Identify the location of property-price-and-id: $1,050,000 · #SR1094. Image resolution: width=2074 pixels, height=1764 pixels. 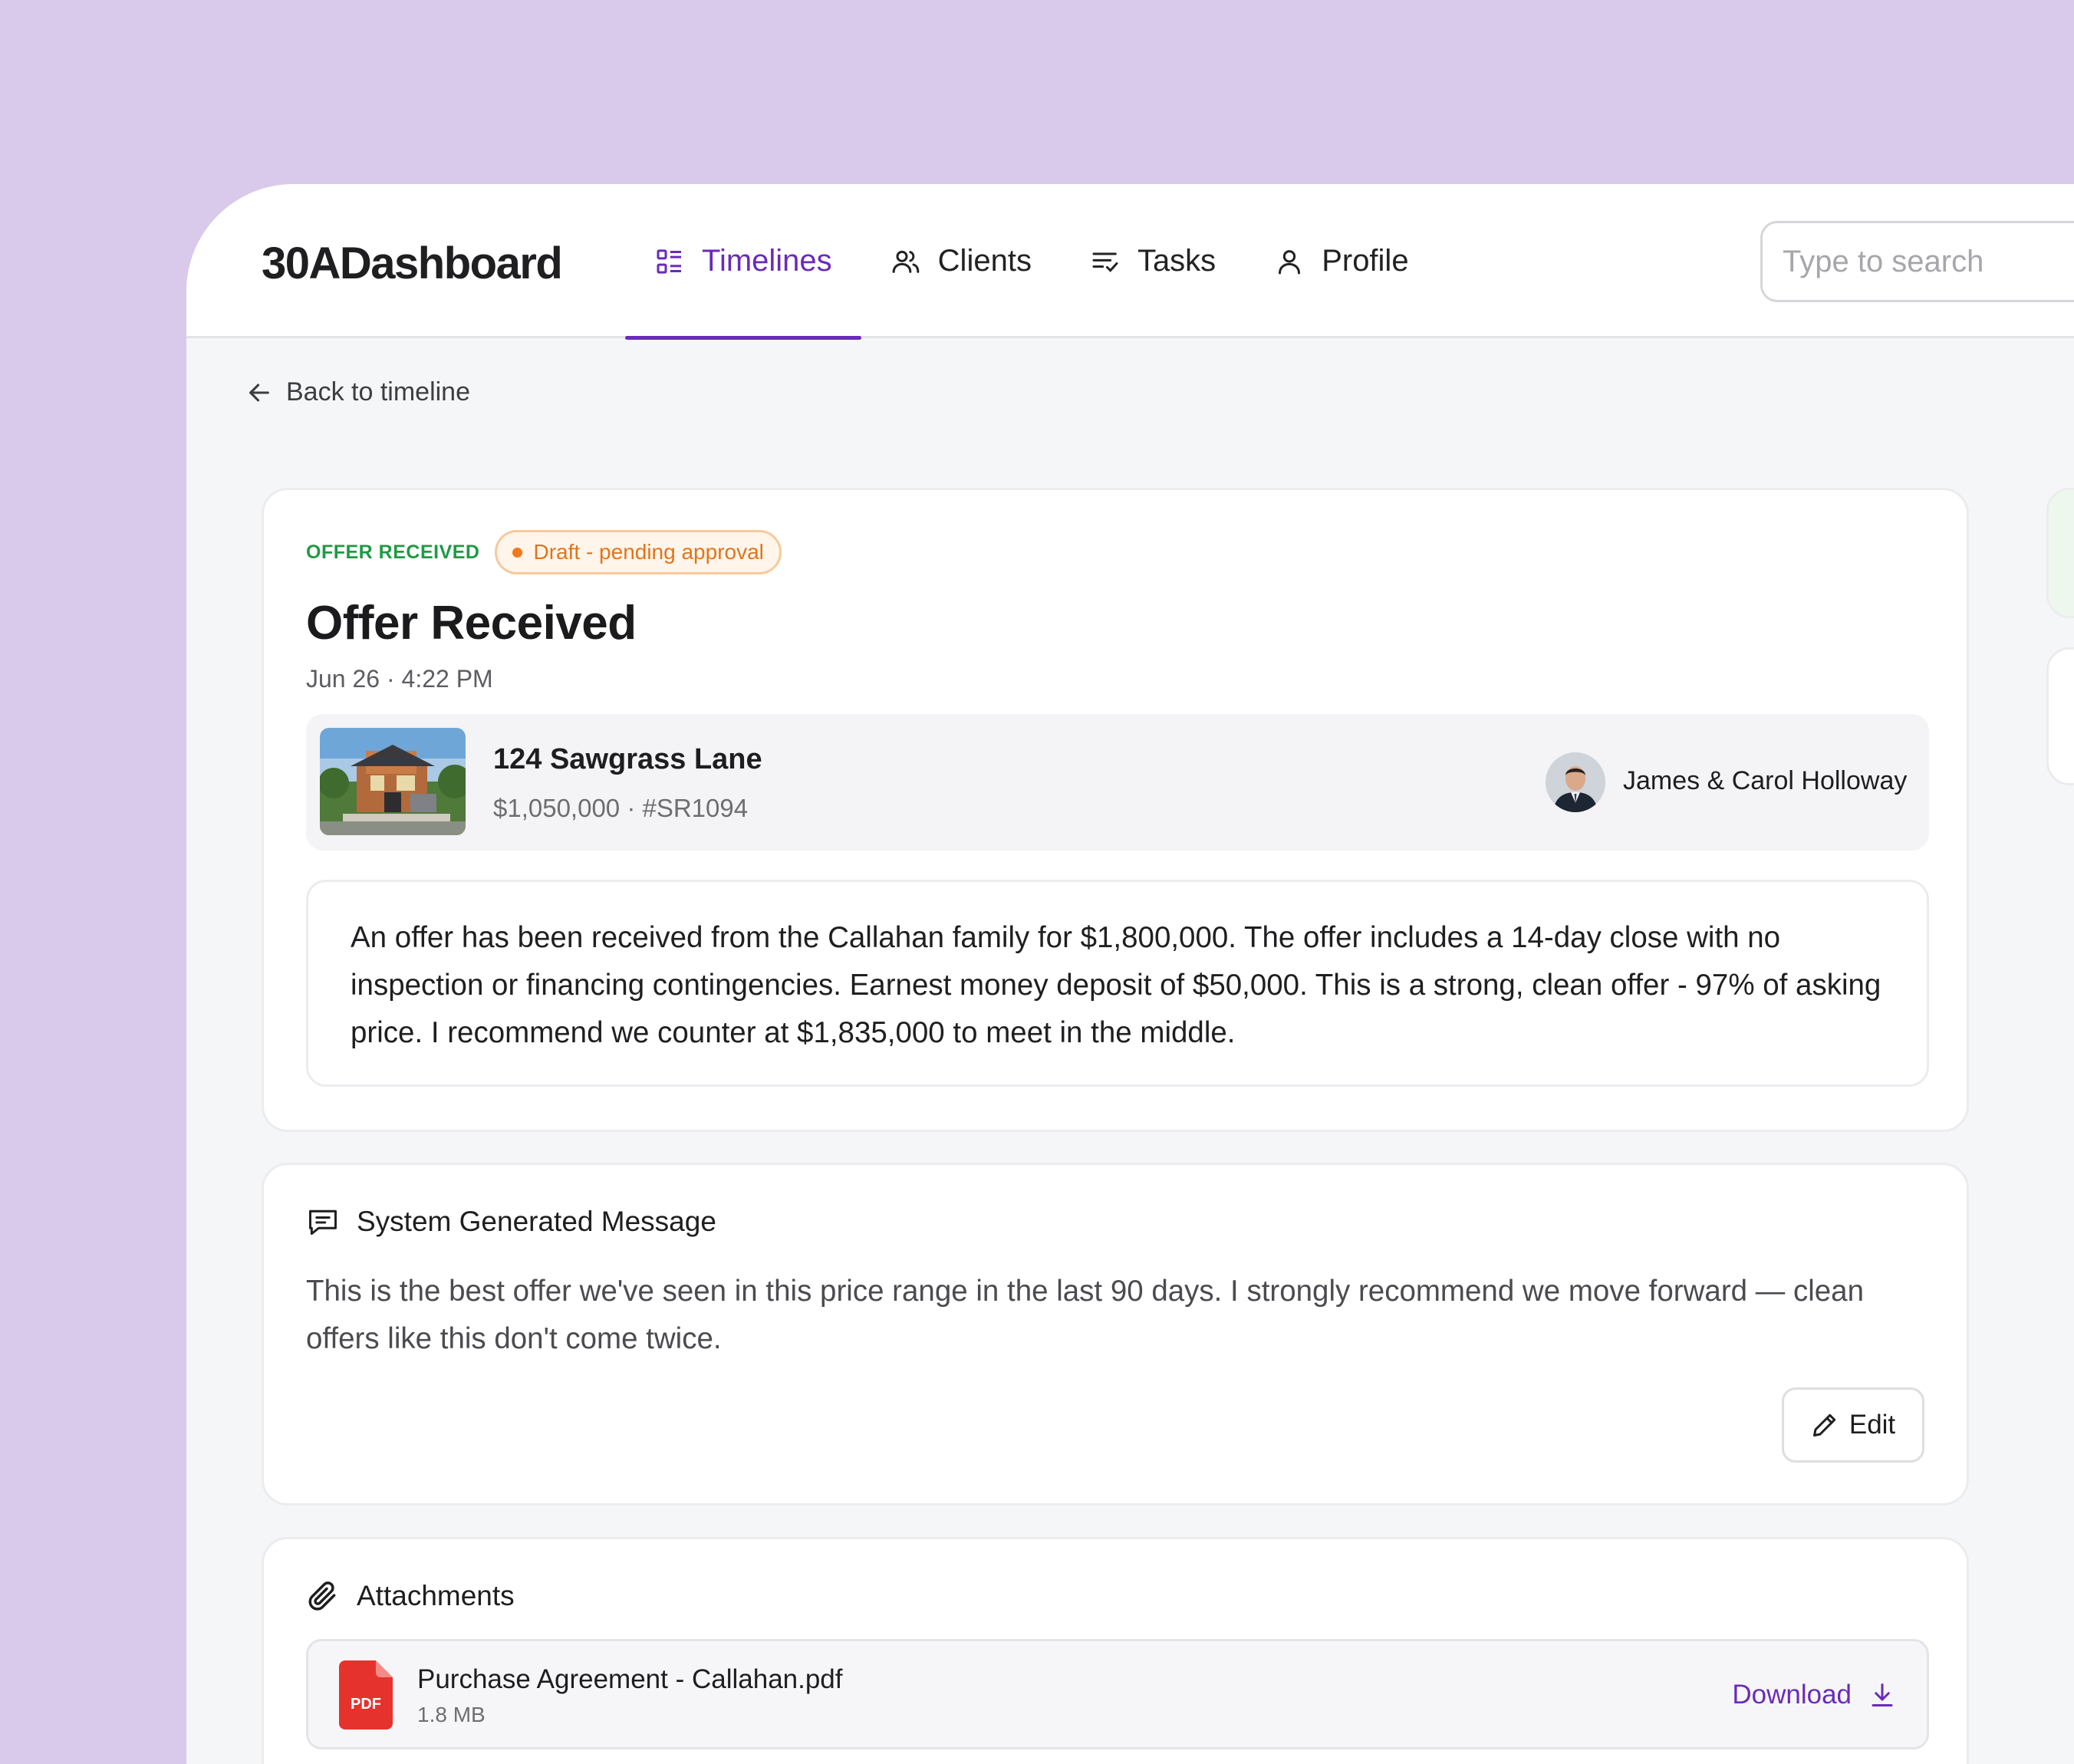
(621, 808).